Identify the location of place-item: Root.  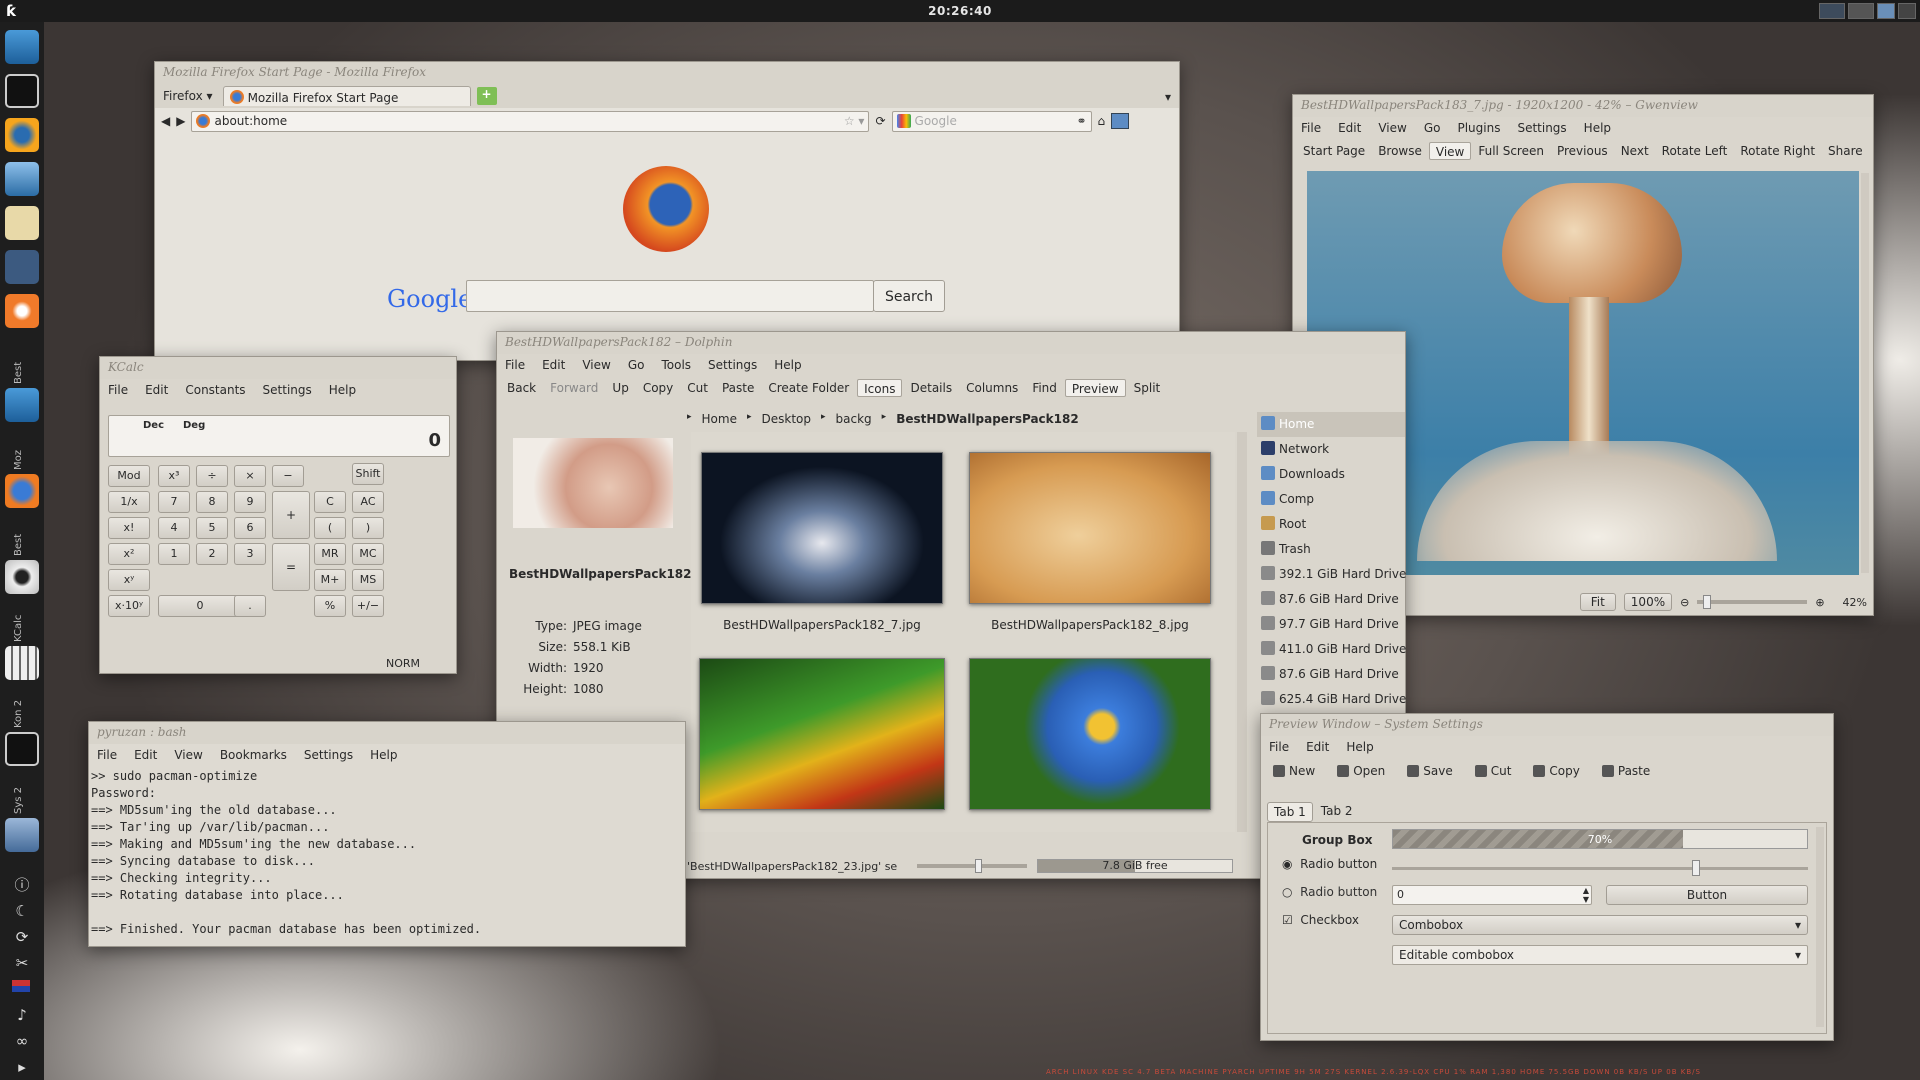
(1331, 524).